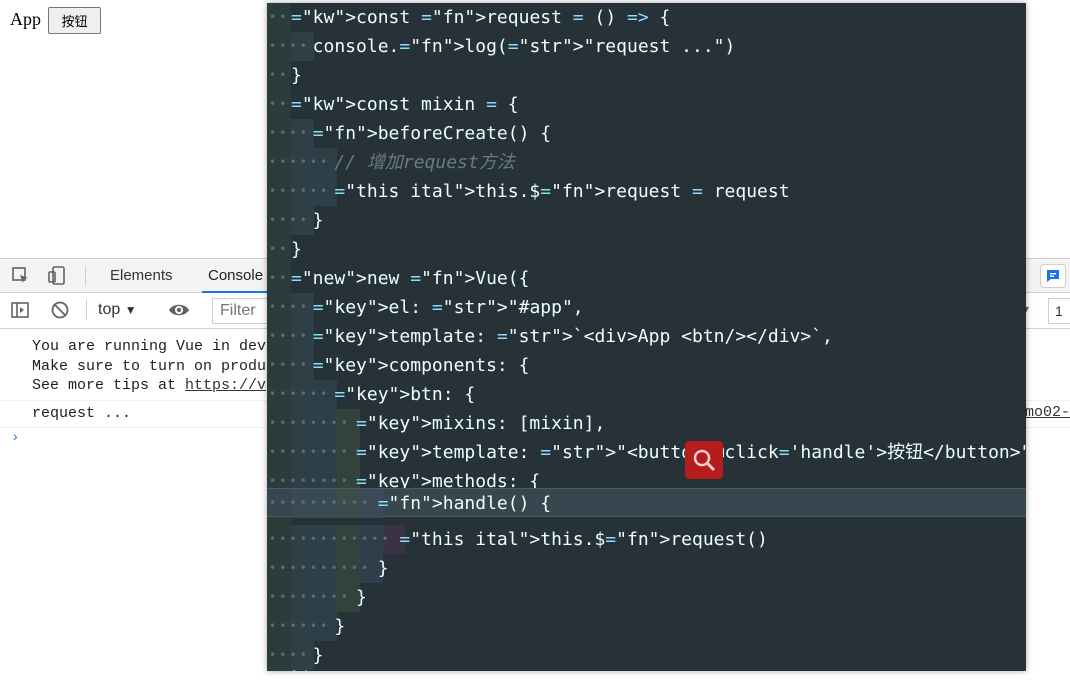 The height and width of the screenshot is (693, 1070). What do you see at coordinates (646, 394) in the screenshot?
I see `code-line: •••••• ="key">btn: {` at bounding box center [646, 394].